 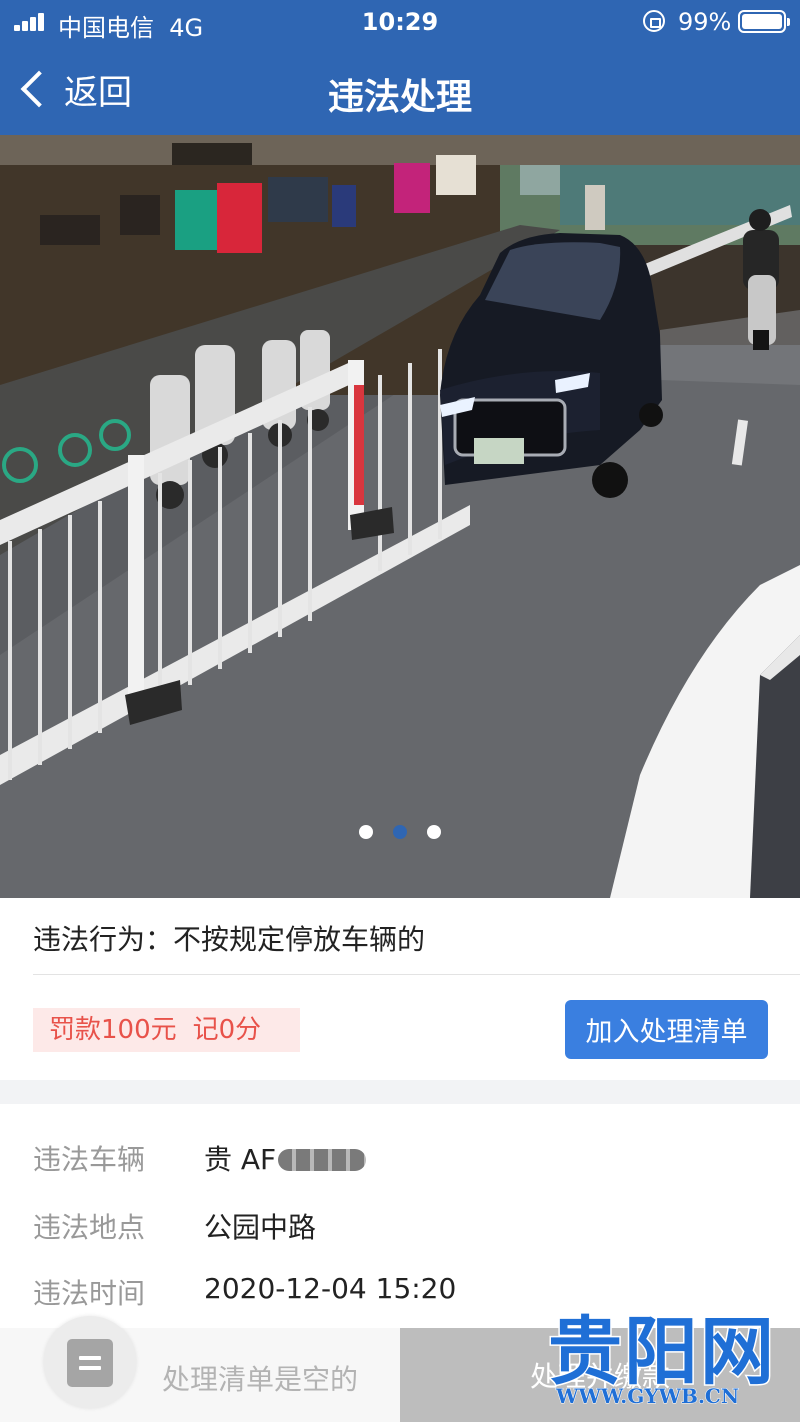 I want to click on battery-icon, so click(x=764, y=21).